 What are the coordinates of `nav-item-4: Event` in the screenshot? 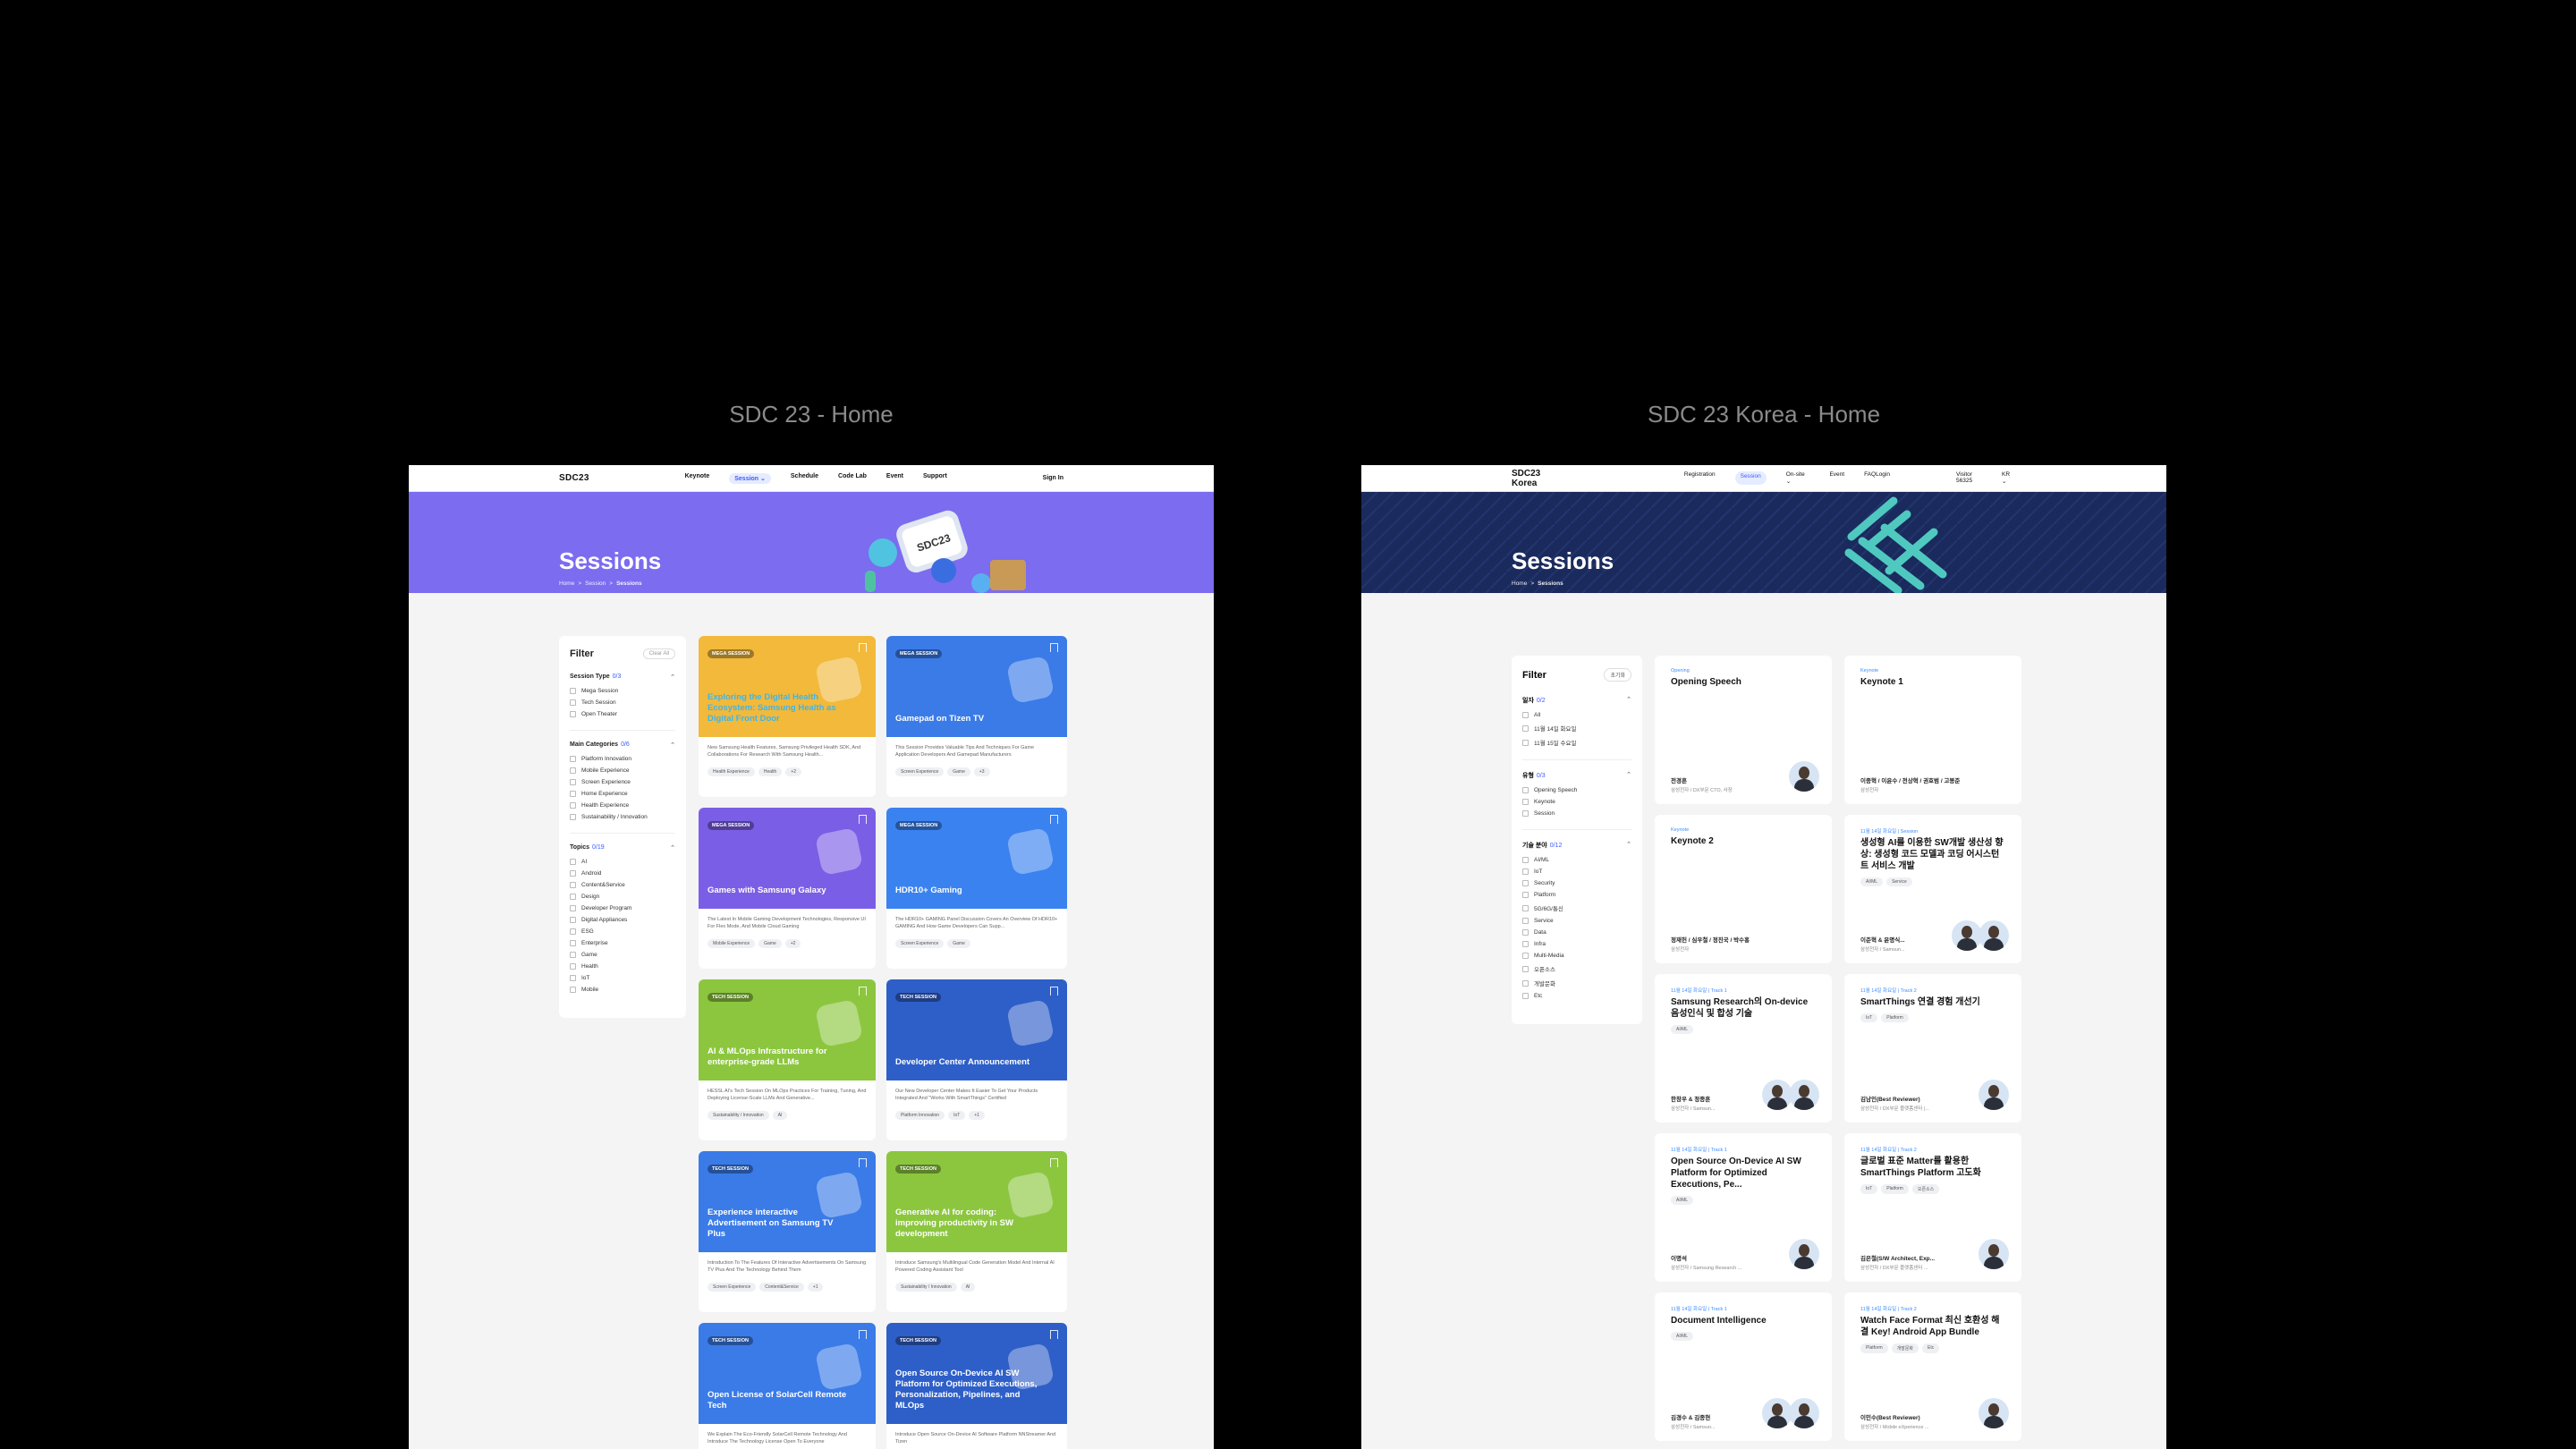 It's located at (894, 478).